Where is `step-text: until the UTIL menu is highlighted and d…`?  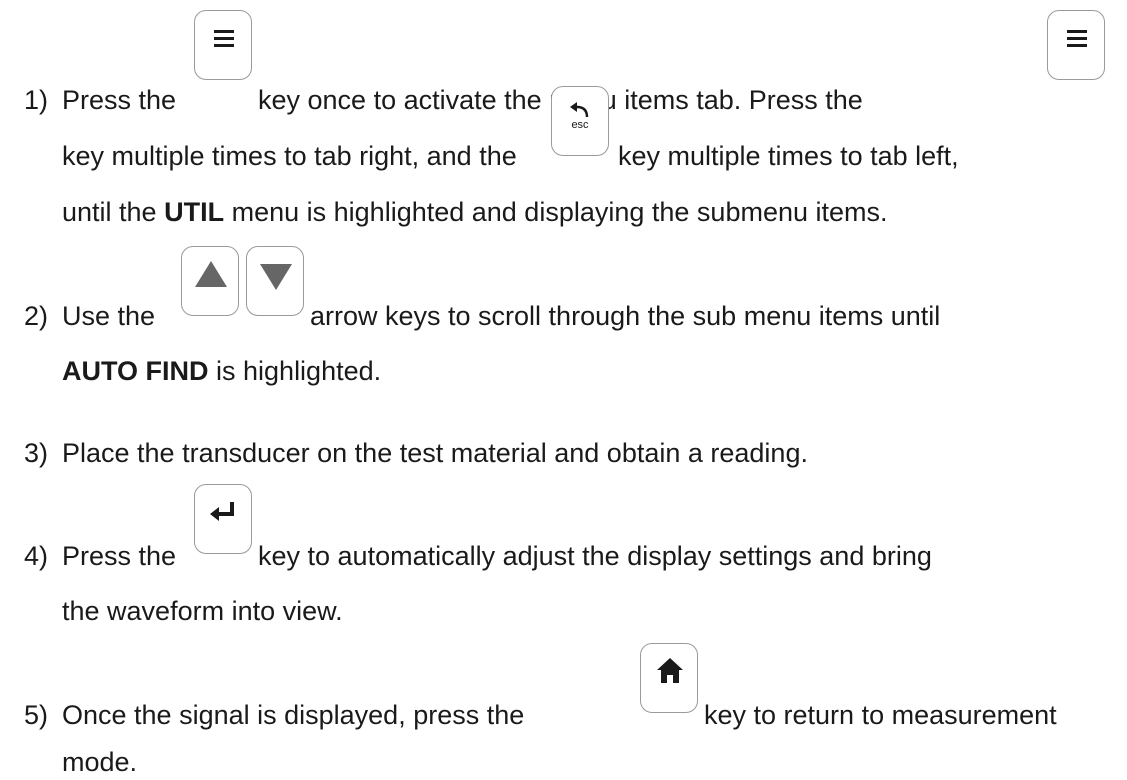
step-text: until the UTIL menu is highlighted and d… is located at coordinates (475, 212).